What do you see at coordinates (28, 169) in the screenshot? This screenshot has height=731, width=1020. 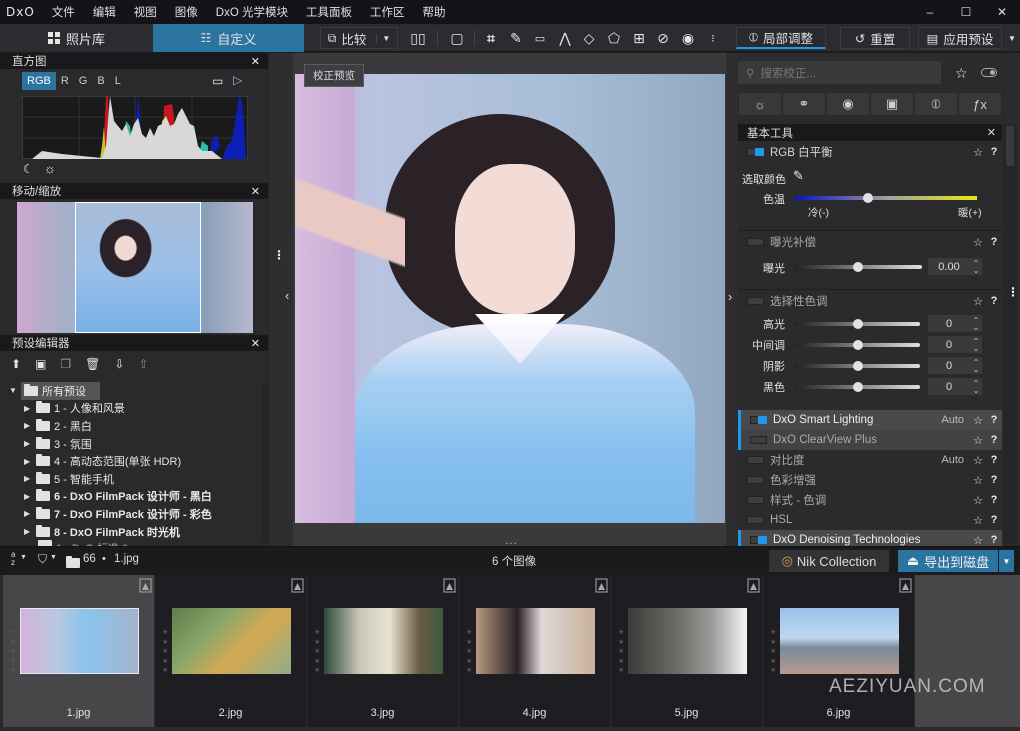 I see `shadow-clipping-icon: ☾` at bounding box center [28, 169].